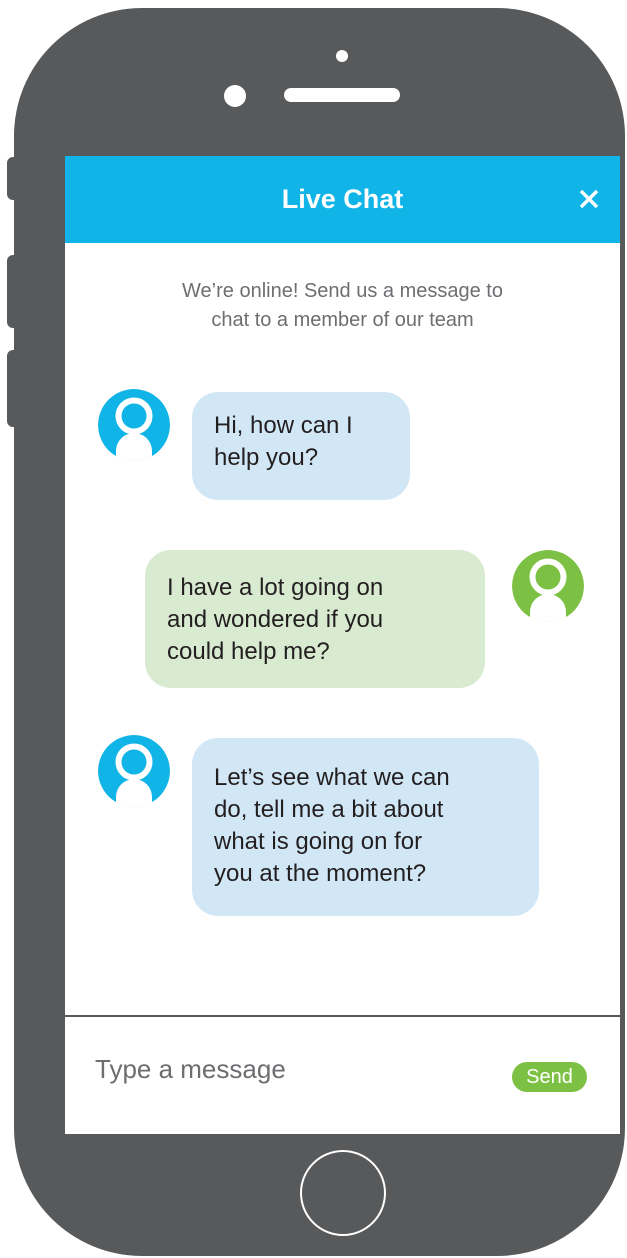 This screenshot has height=1258, width=627. What do you see at coordinates (283, 425) in the screenshot?
I see `message-line: Hi, how can I` at bounding box center [283, 425].